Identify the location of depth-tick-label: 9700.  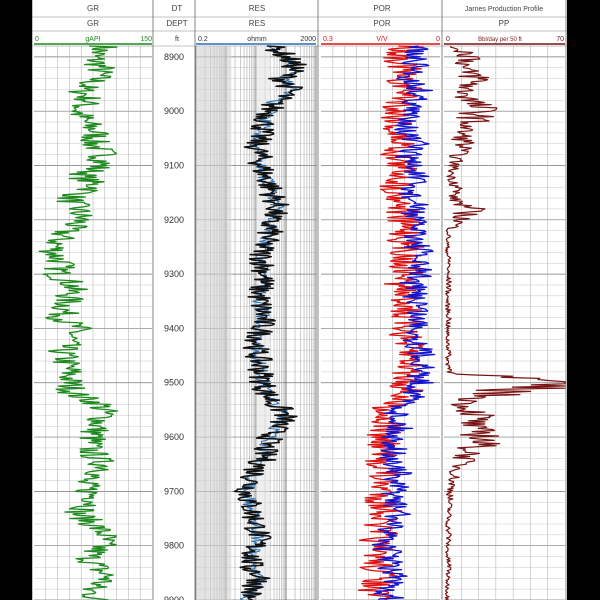
(174, 491).